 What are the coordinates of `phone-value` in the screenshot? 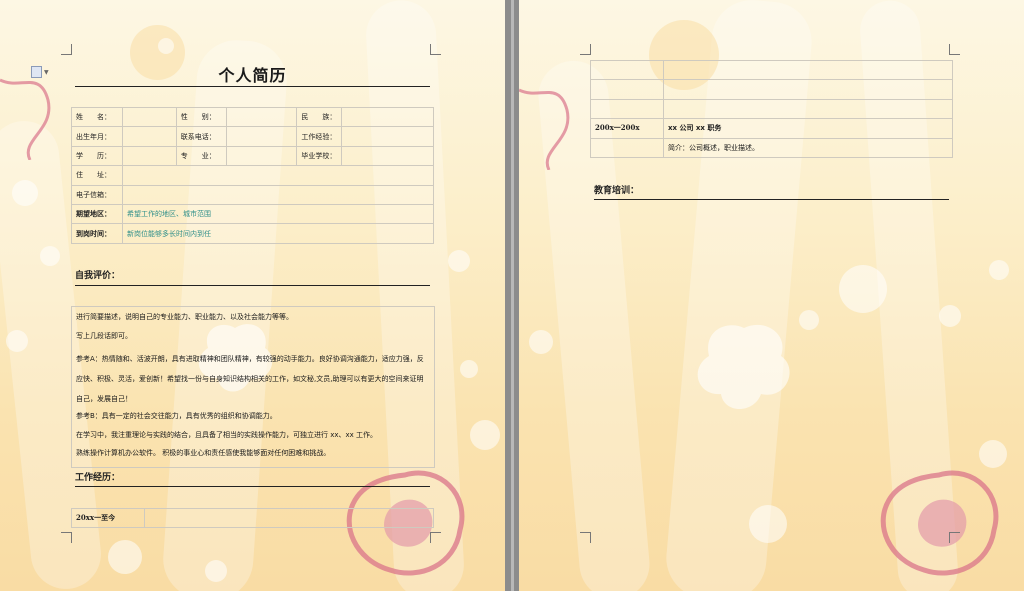 It's located at (261, 136).